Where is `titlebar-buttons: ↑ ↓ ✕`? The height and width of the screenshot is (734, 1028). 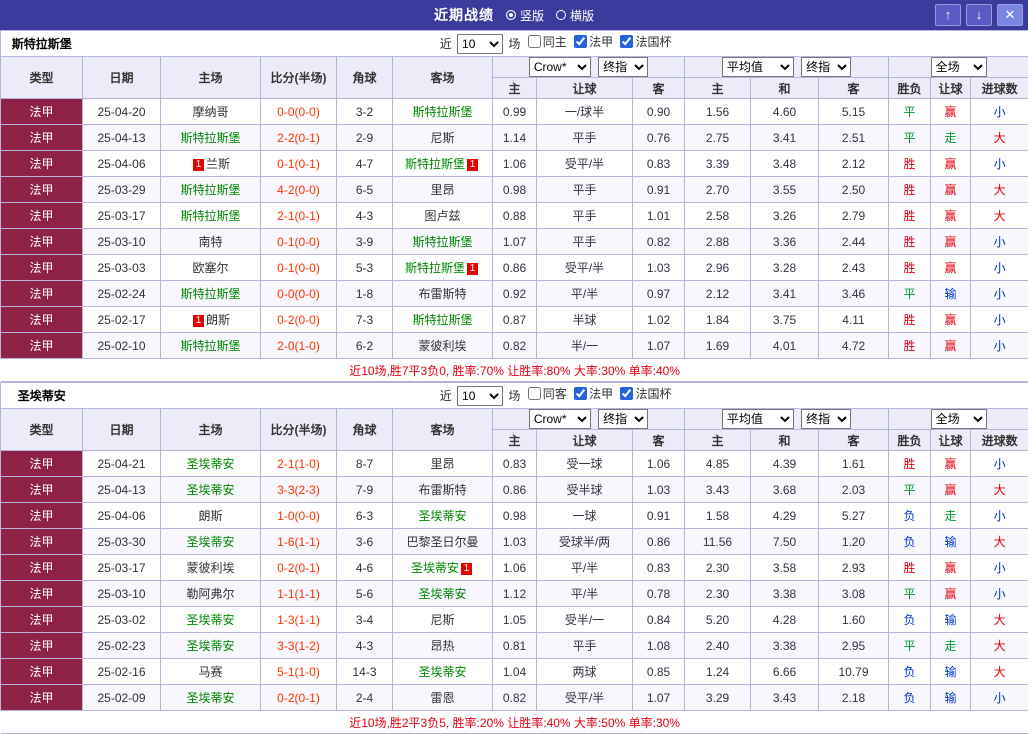
titlebar-buttons: ↑ ↓ ✕ is located at coordinates (979, 15).